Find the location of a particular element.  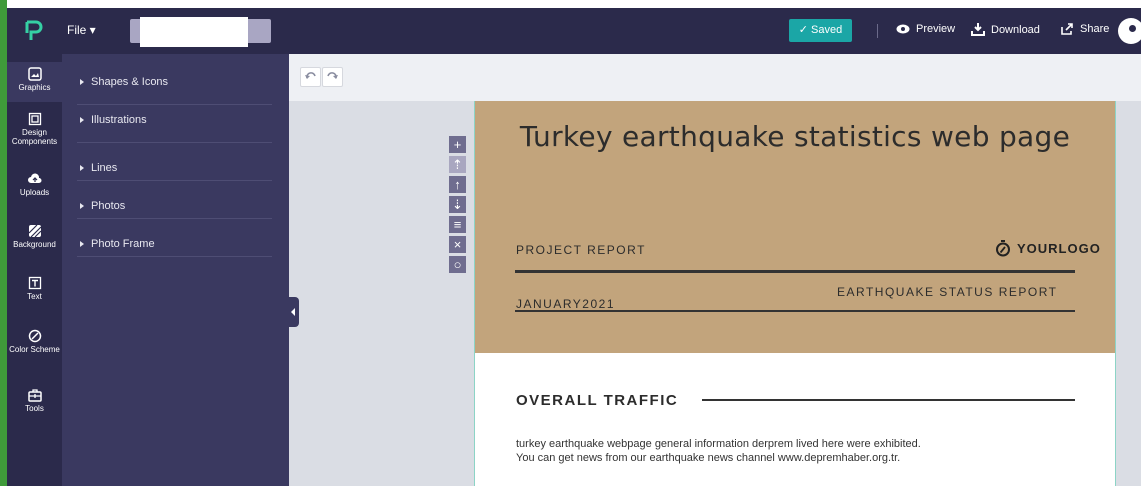

category-shapes-icons: Shapes & Icons is located at coordinates (174, 85).